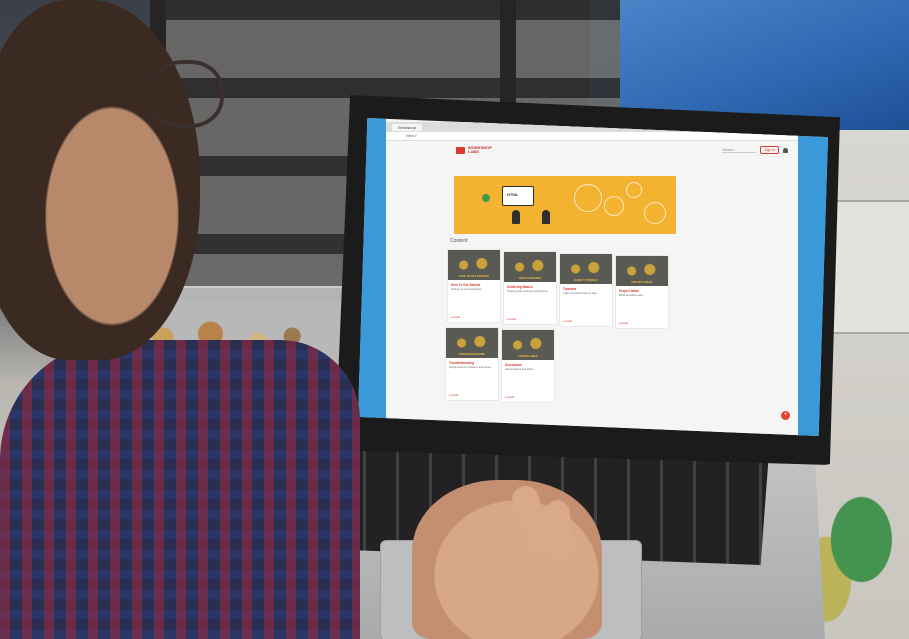  I want to click on test-equipment, so click(869, 267).